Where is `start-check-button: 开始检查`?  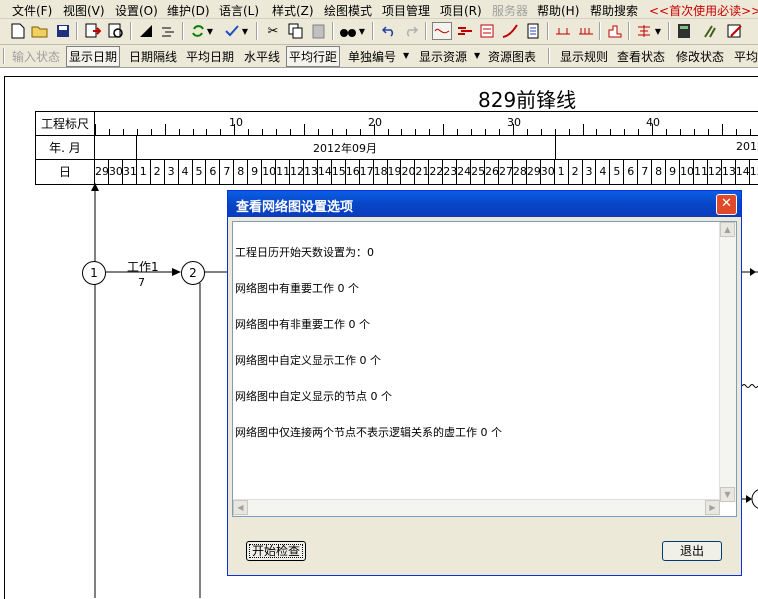 start-check-button: 开始检查 is located at coordinates (276, 551).